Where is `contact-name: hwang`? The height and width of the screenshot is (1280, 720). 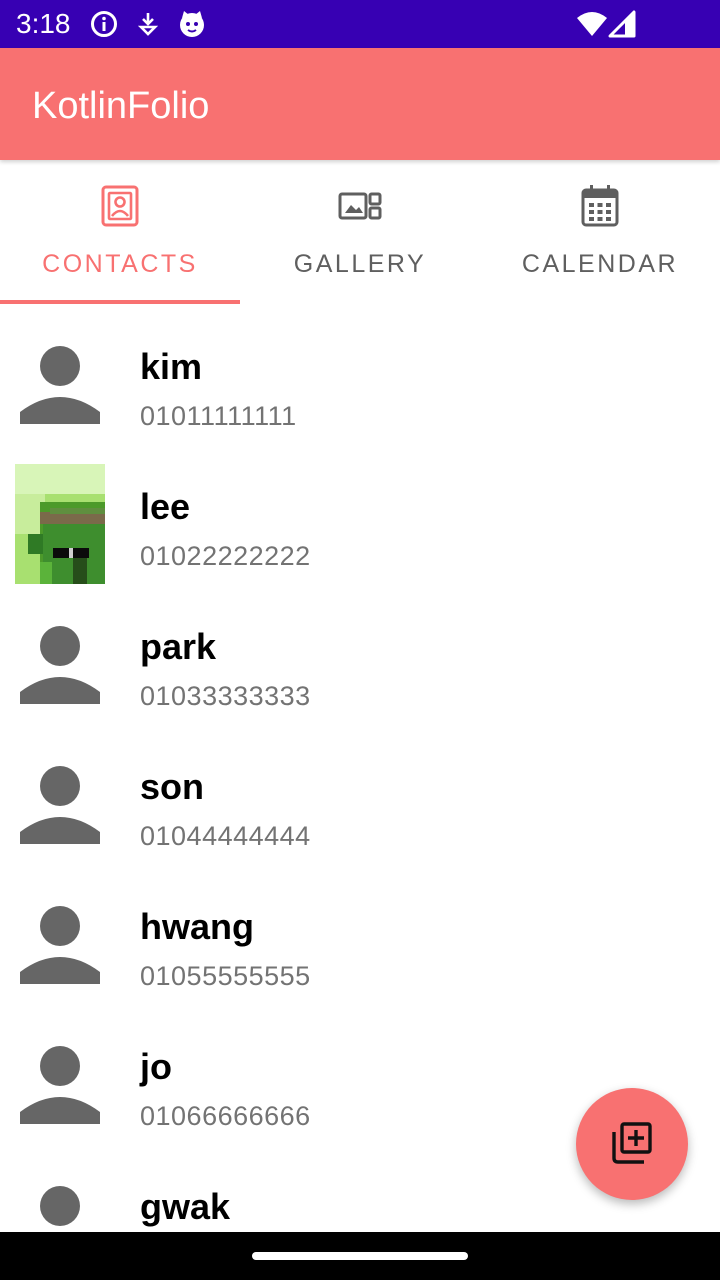
contact-name: hwang is located at coordinates (197, 926).